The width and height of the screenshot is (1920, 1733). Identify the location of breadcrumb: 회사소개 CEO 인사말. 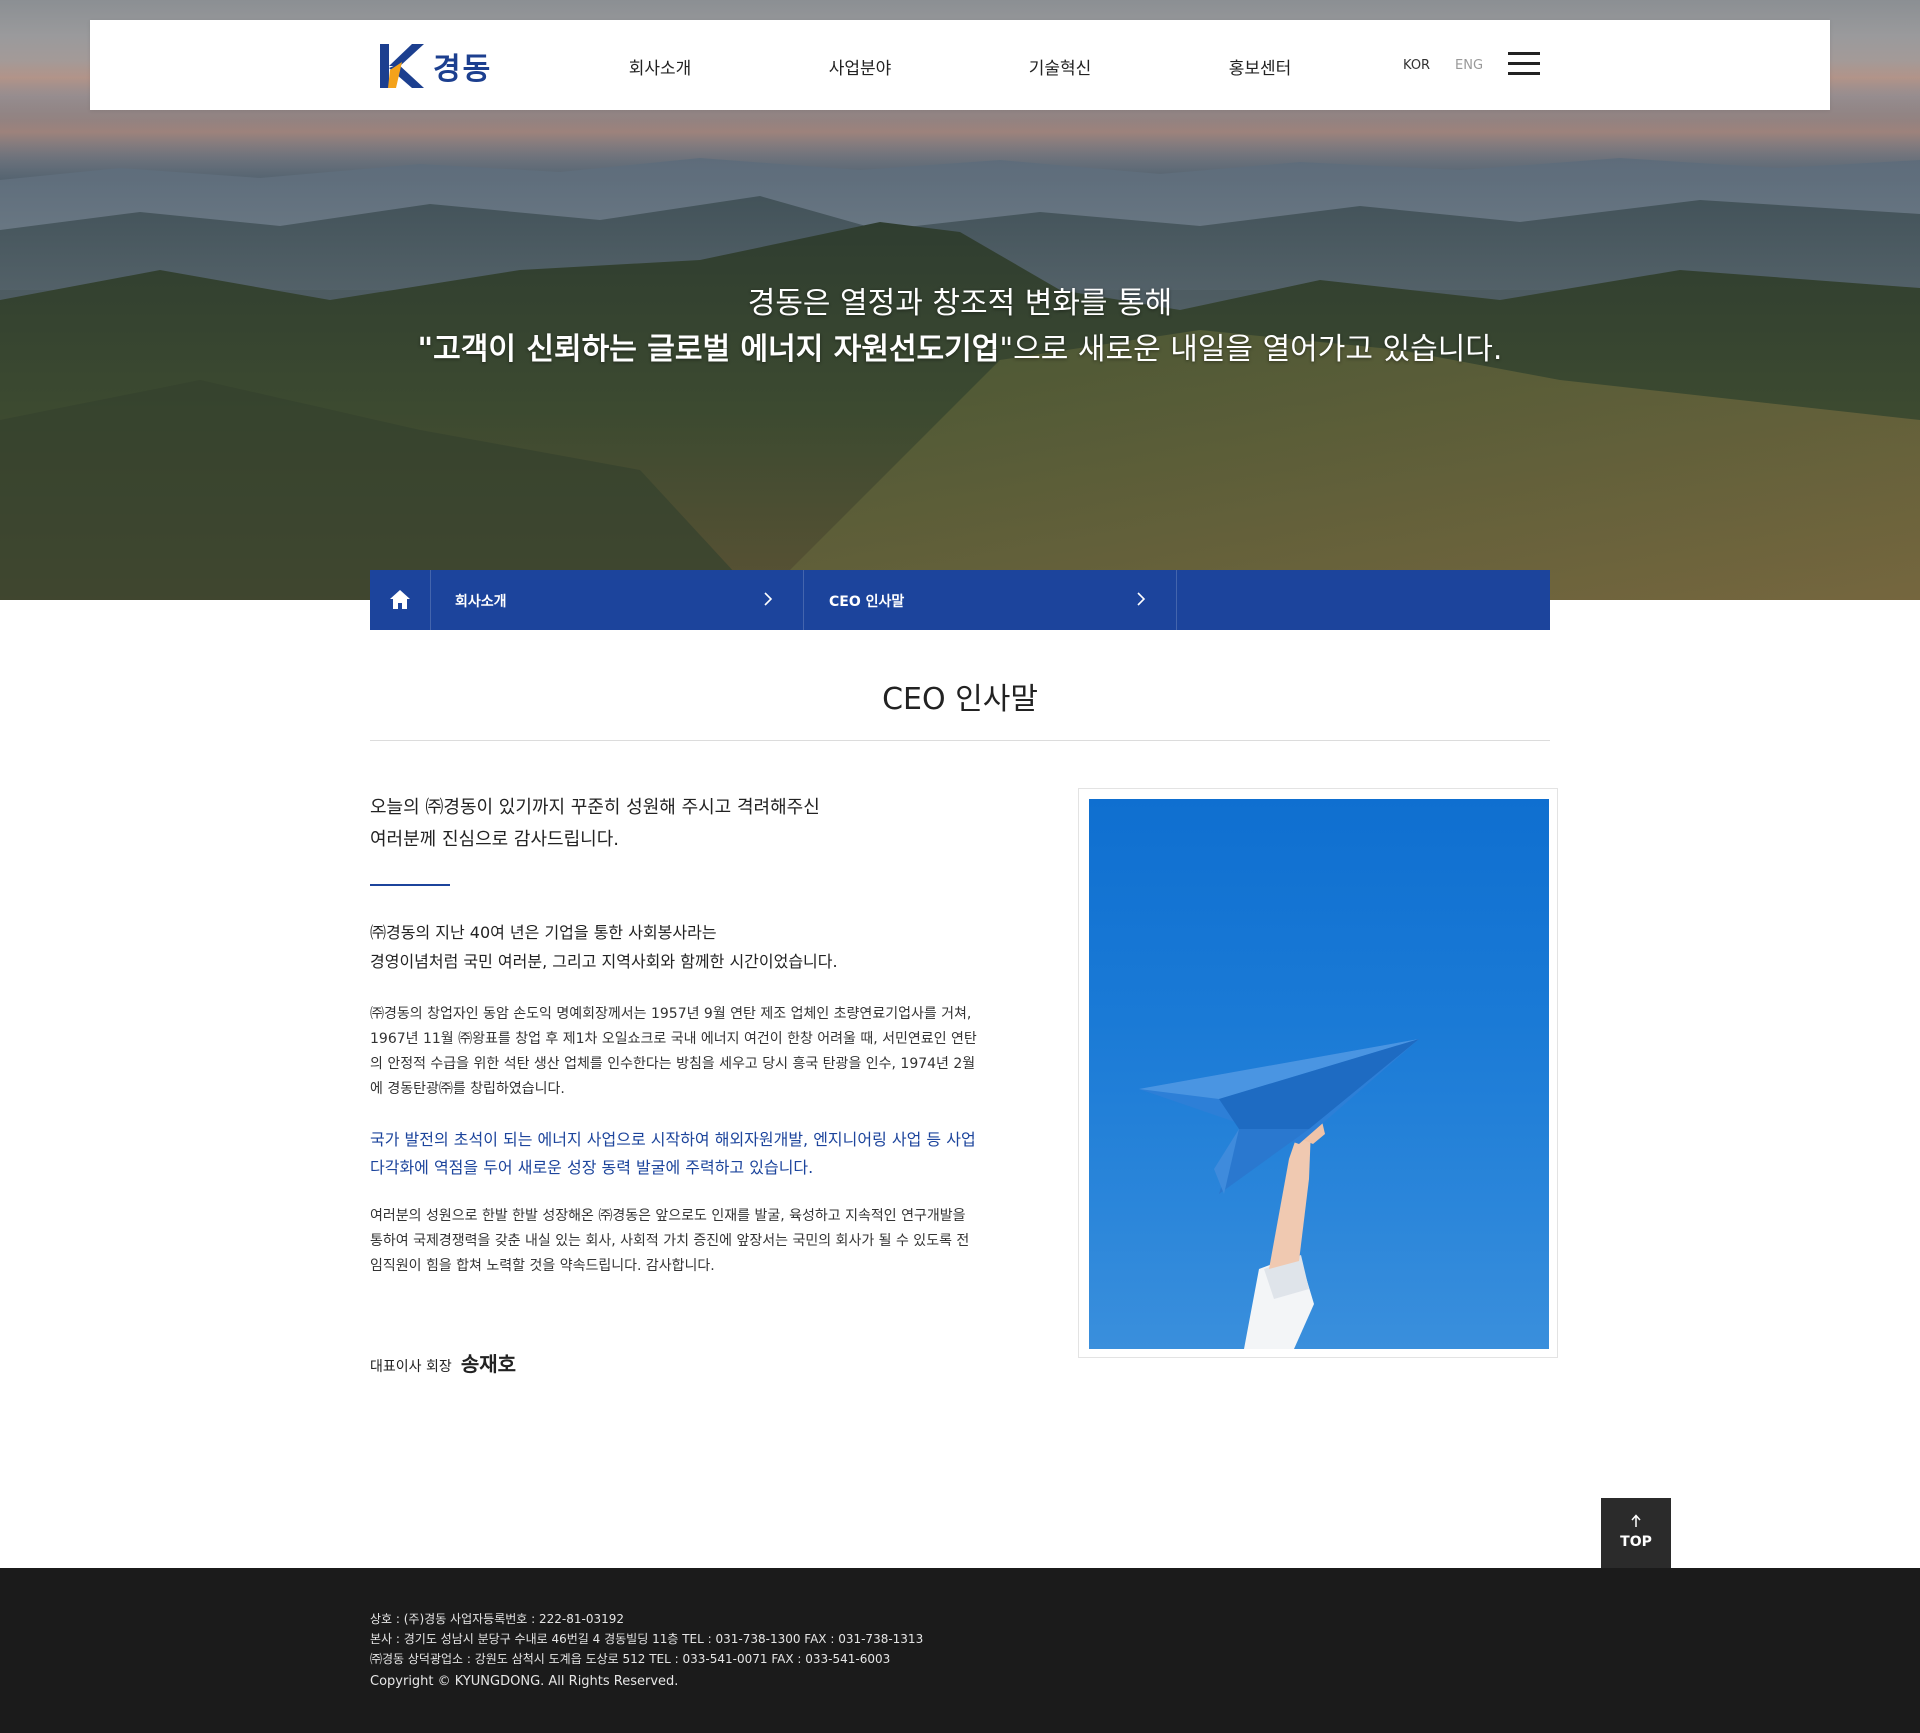
(960, 600).